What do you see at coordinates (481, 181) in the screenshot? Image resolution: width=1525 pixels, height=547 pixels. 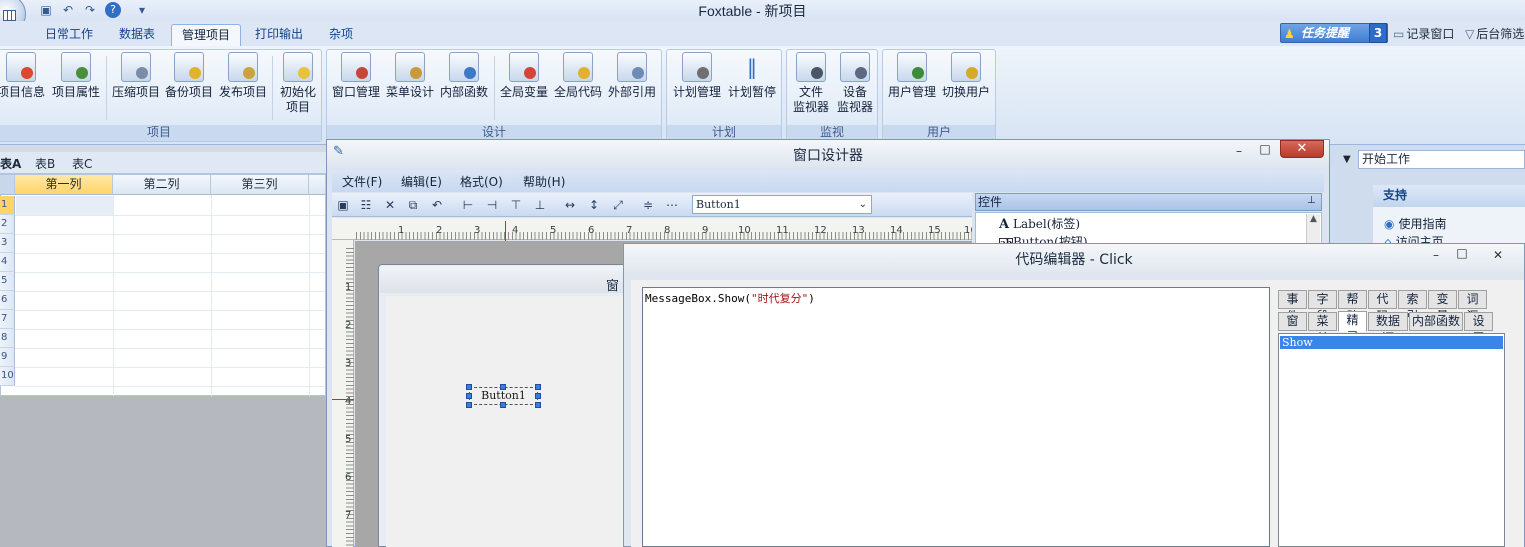 I see `menu-format: 格式(O)` at bounding box center [481, 181].